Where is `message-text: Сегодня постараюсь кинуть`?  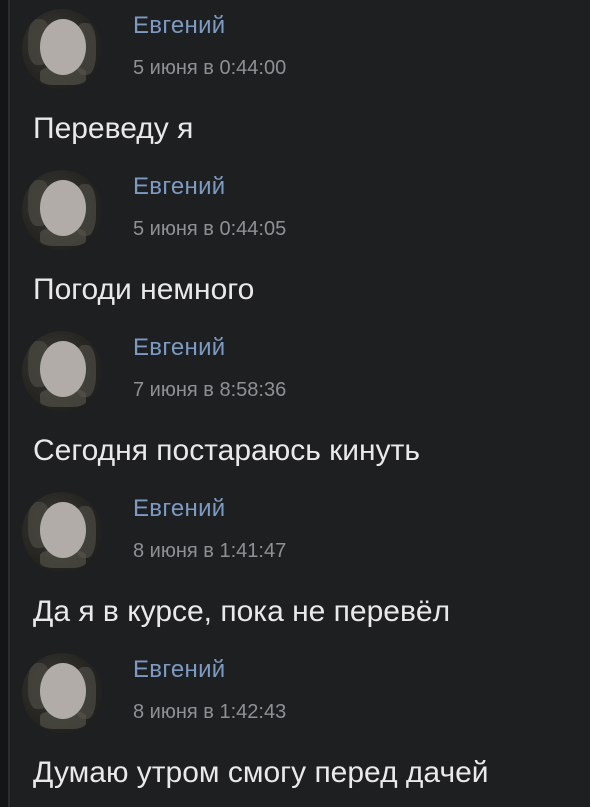
message-text: Сегодня постараюсь кинуть is located at coordinates (226, 450).